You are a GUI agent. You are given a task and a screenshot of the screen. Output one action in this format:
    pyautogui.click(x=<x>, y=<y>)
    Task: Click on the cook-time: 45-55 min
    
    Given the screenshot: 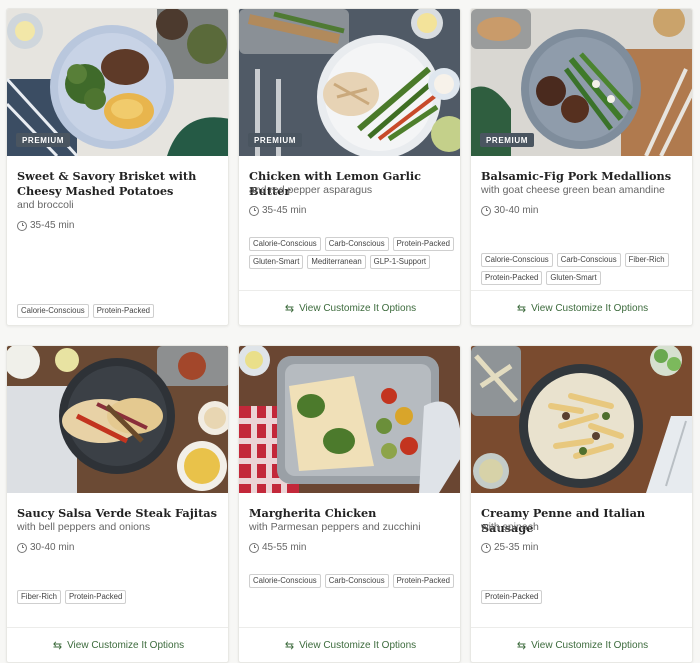 What is the action you would take?
    pyautogui.click(x=277, y=547)
    